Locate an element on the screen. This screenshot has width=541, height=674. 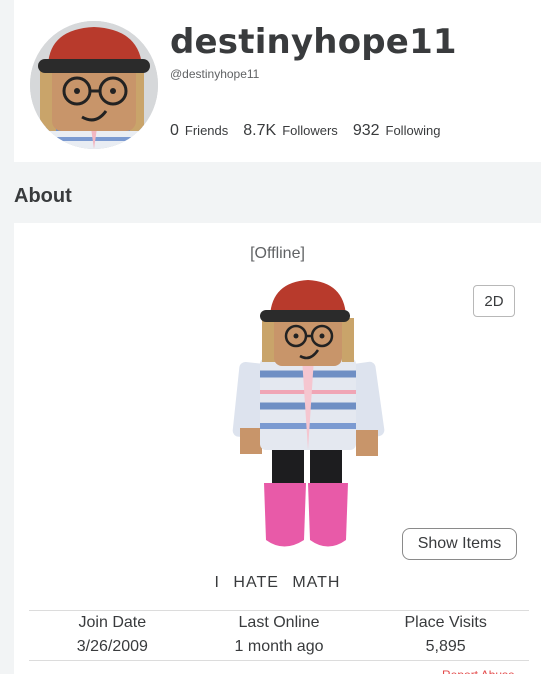
show-items-button: Show Items is located at coordinates (459, 544).